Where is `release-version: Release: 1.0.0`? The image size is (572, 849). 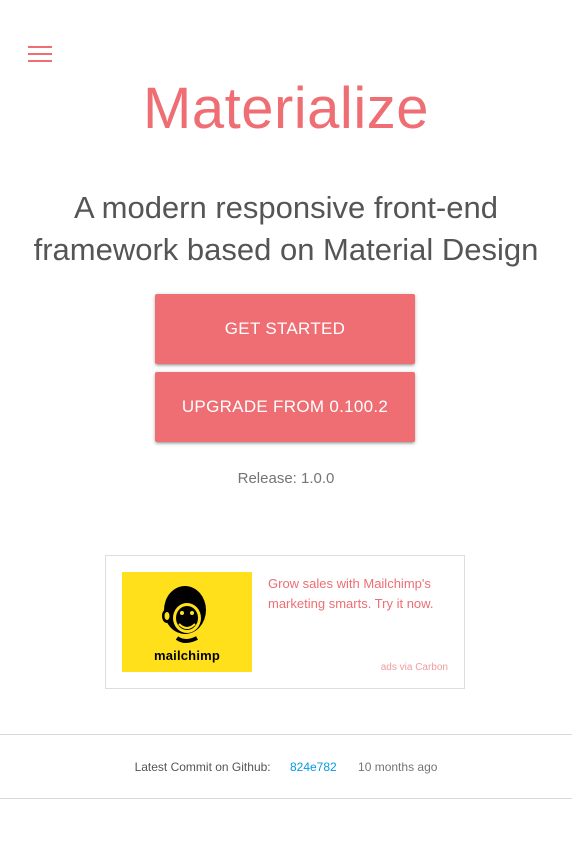 release-version: Release: 1.0.0 is located at coordinates (286, 478).